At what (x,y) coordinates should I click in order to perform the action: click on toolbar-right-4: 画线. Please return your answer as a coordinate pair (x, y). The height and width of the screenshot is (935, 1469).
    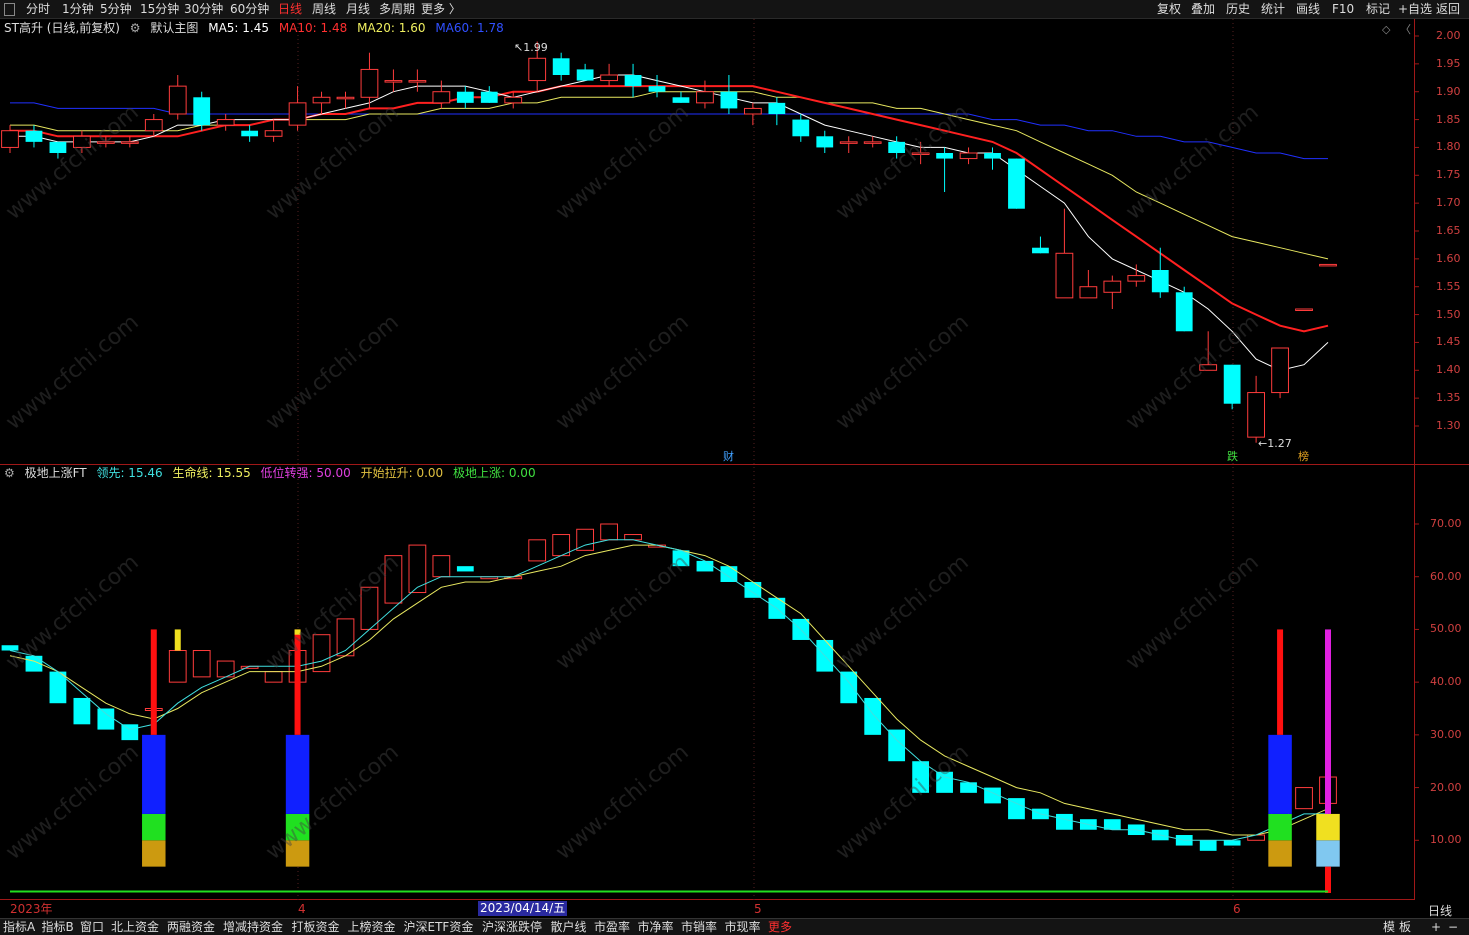
    Looking at the image, I should click on (1308, 9).